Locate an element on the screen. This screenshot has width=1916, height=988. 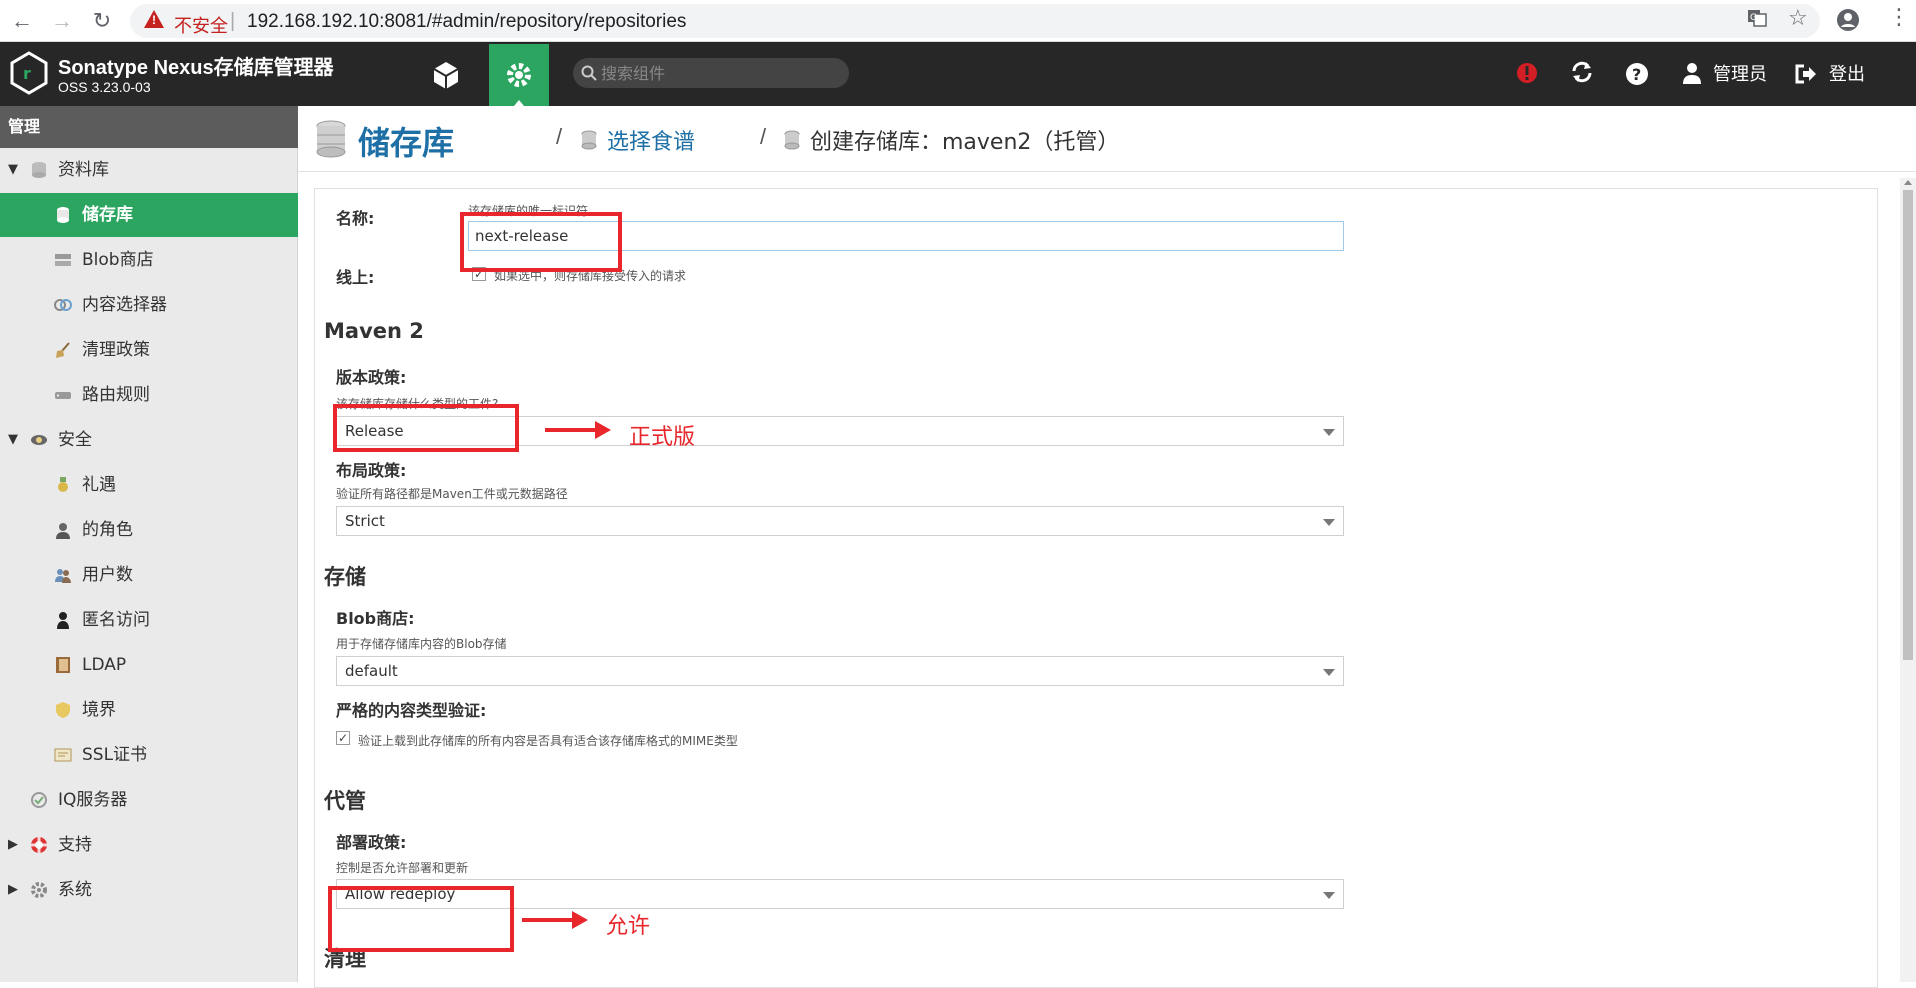
sidebar-item-system-group: ▶ 系统 is located at coordinates (149, 890).